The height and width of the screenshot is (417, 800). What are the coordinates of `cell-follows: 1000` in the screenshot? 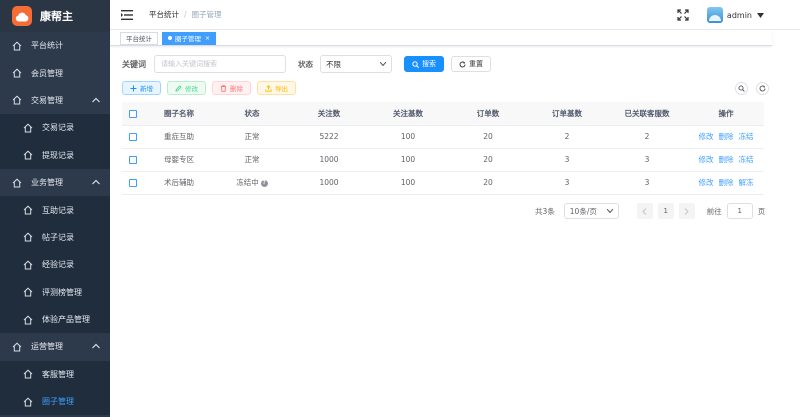 It's located at (329, 160).